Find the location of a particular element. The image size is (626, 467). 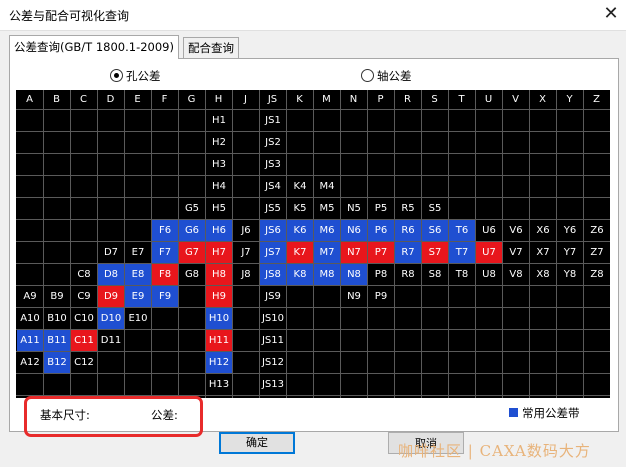

tolerance-cell-h1: H1 is located at coordinates (219, 120).